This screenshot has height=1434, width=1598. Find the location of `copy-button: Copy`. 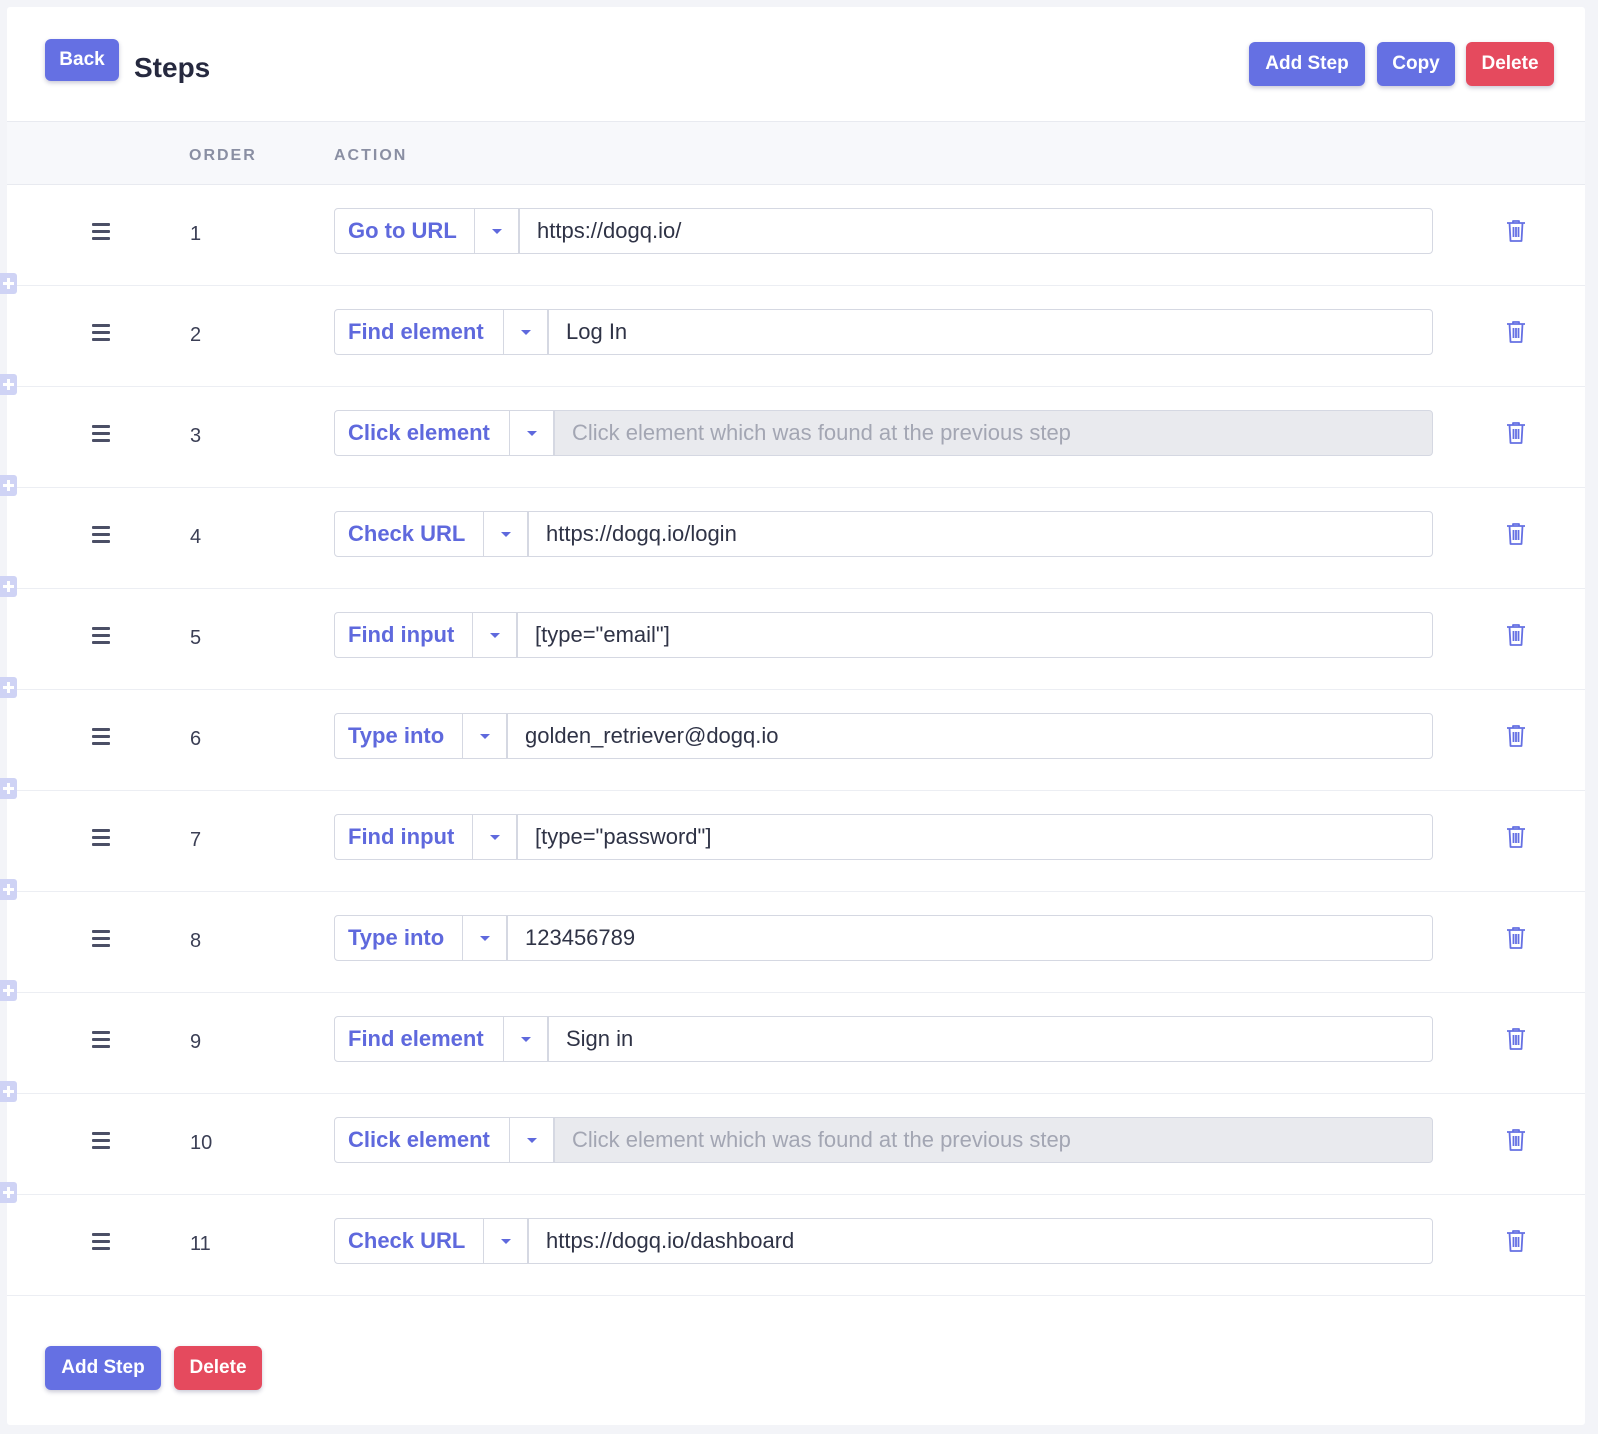

copy-button: Copy is located at coordinates (1416, 64).